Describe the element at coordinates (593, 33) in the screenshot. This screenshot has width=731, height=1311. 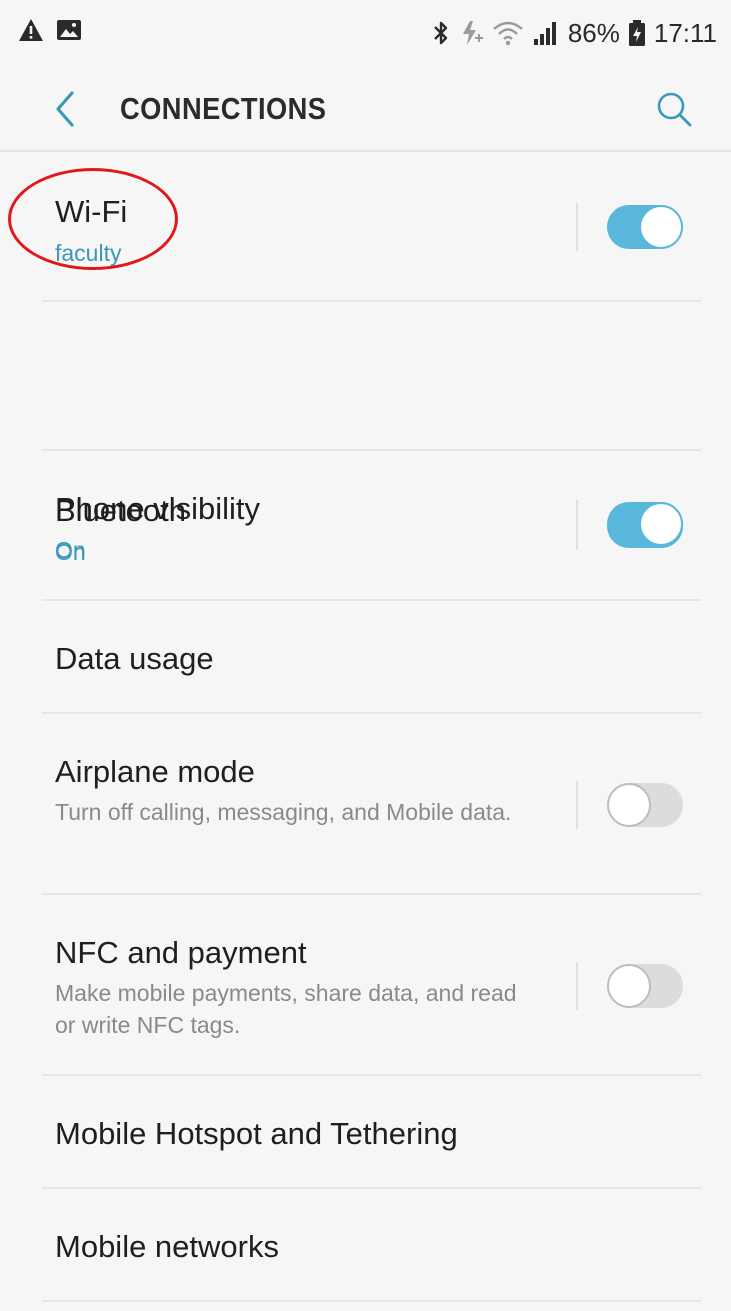
I see `battery-percent: 86%` at that location.